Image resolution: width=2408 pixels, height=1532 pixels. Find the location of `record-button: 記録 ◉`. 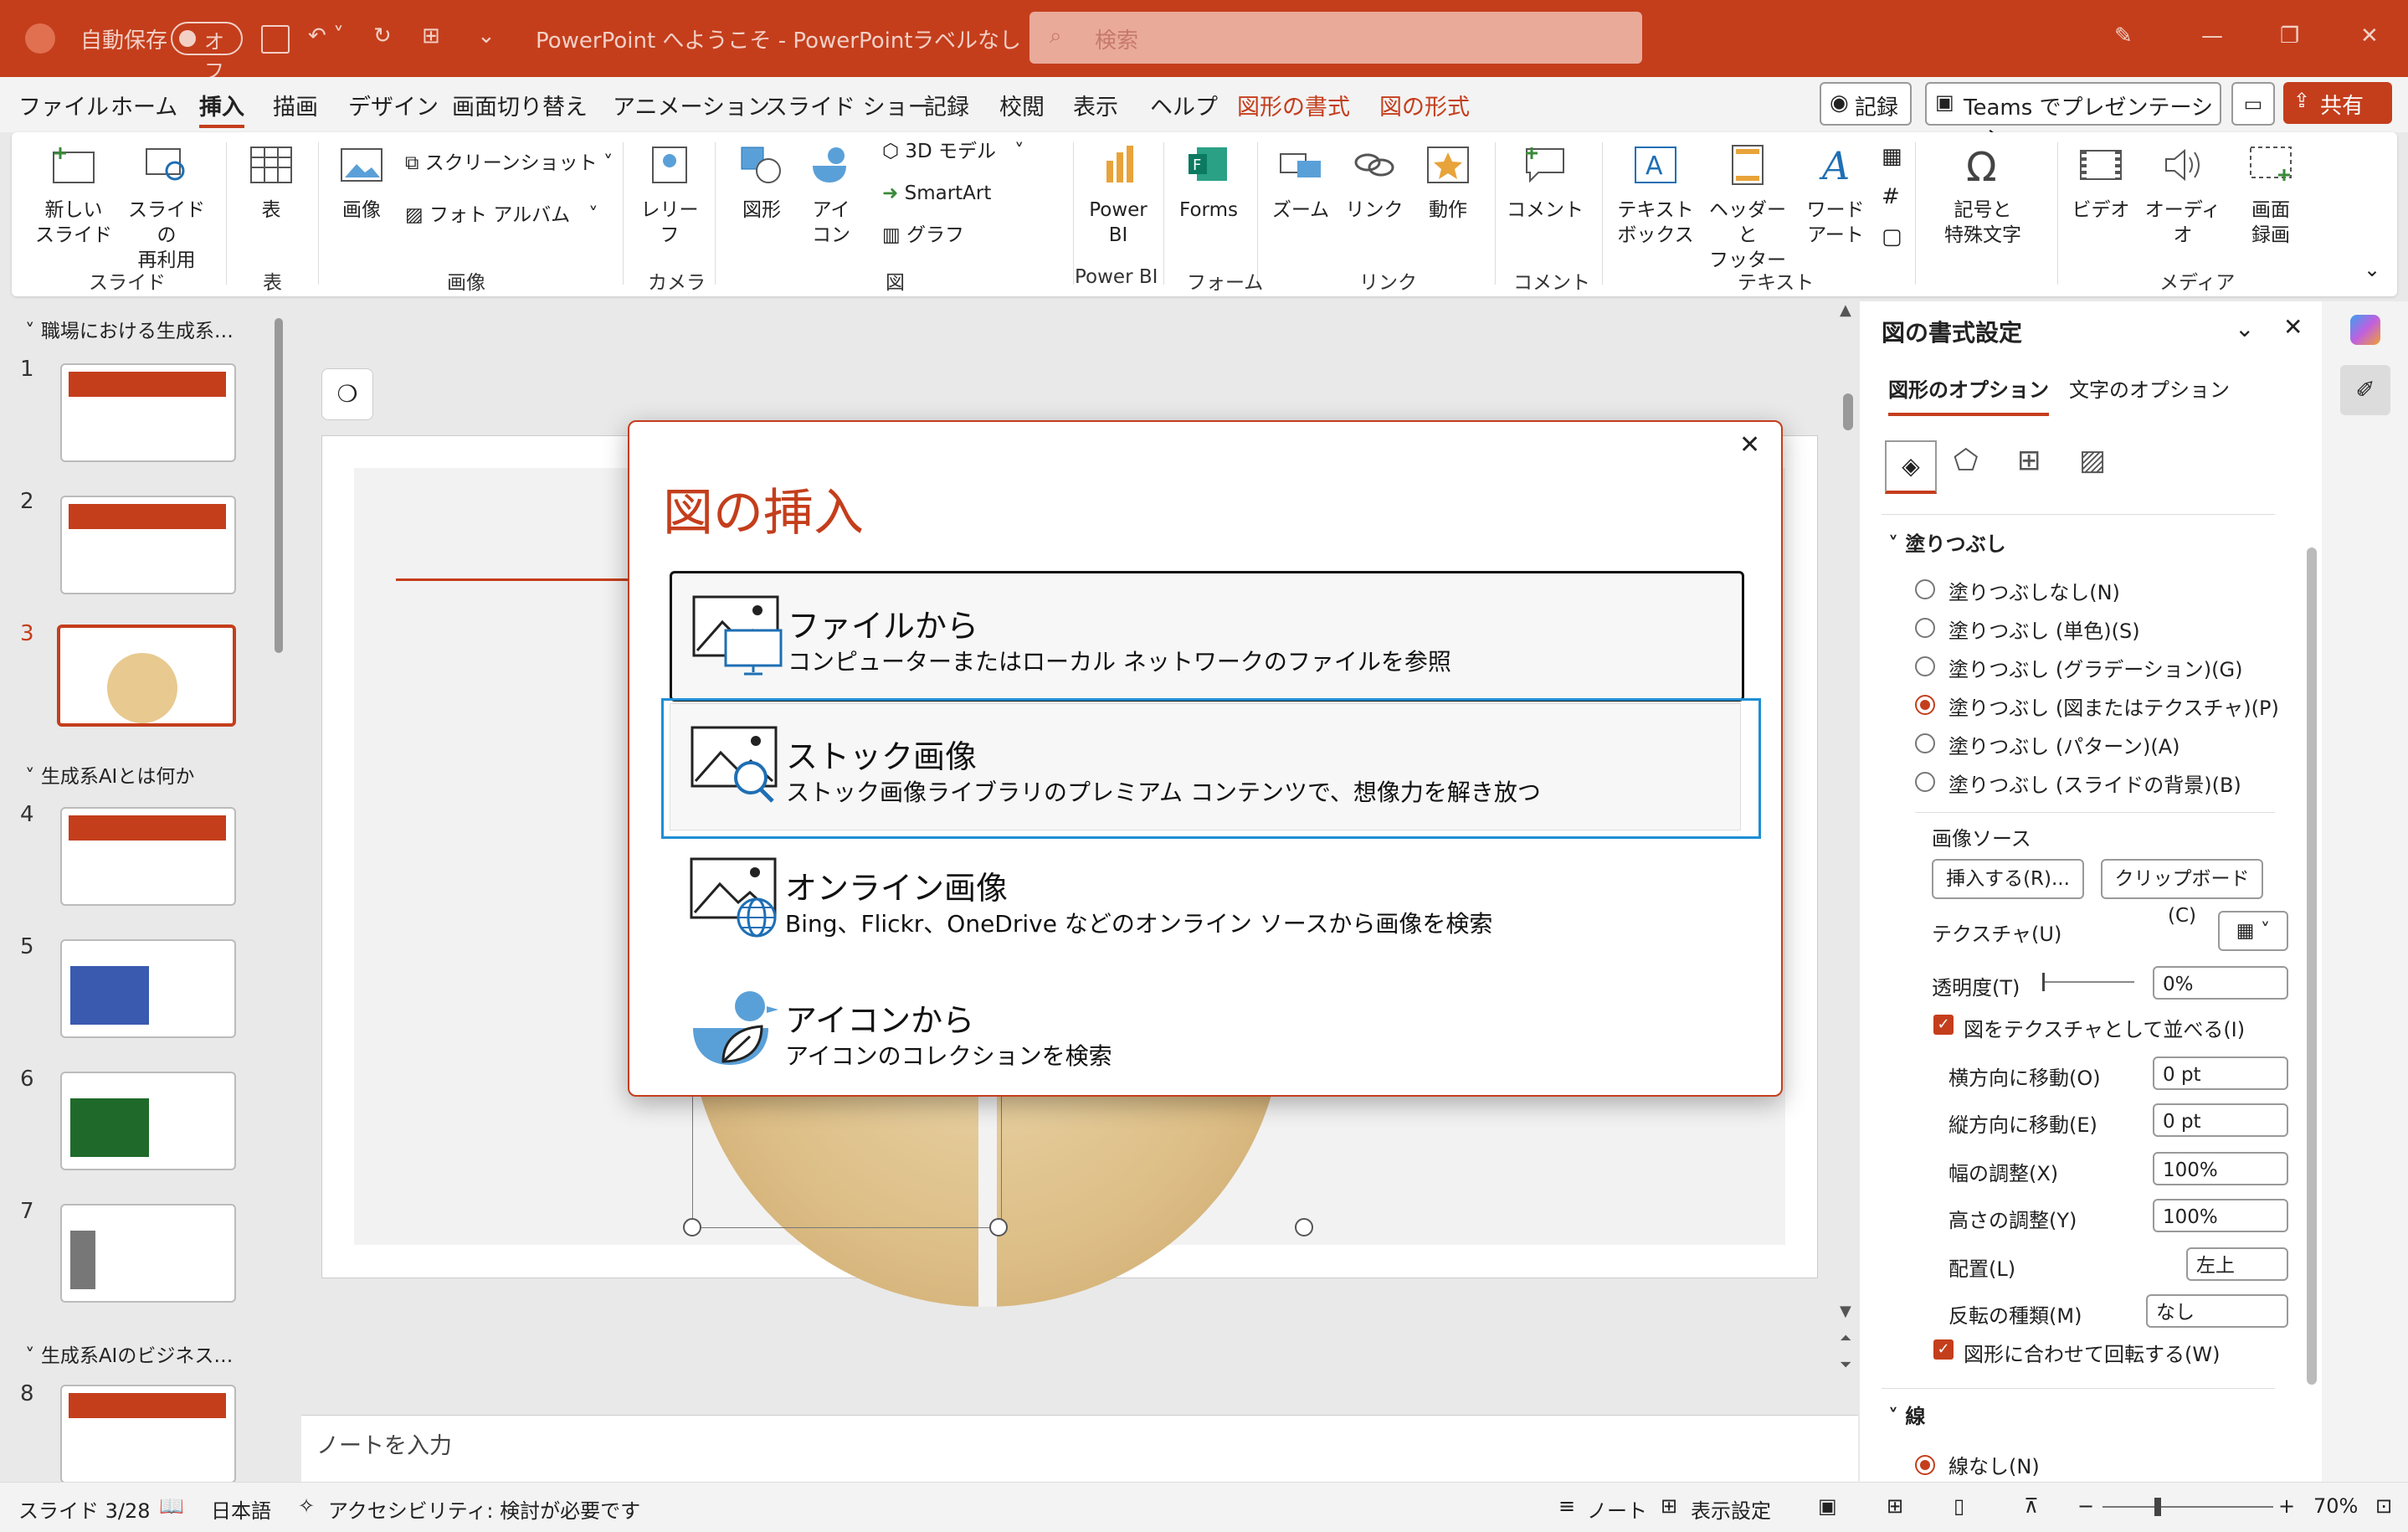

record-button: 記録 ◉ is located at coordinates (1866, 104).